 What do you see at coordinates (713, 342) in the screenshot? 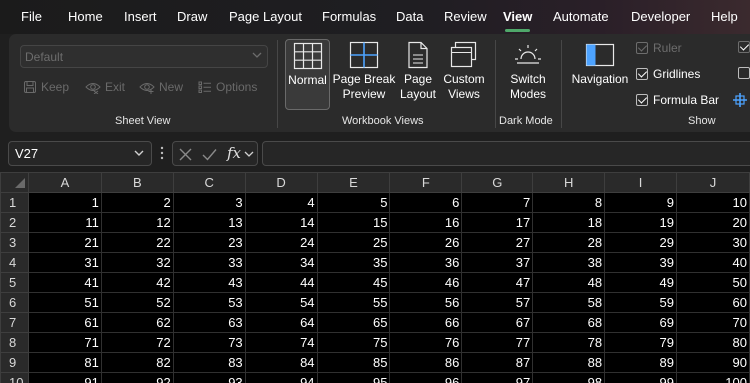
I see `grid-cell: 80` at bounding box center [713, 342].